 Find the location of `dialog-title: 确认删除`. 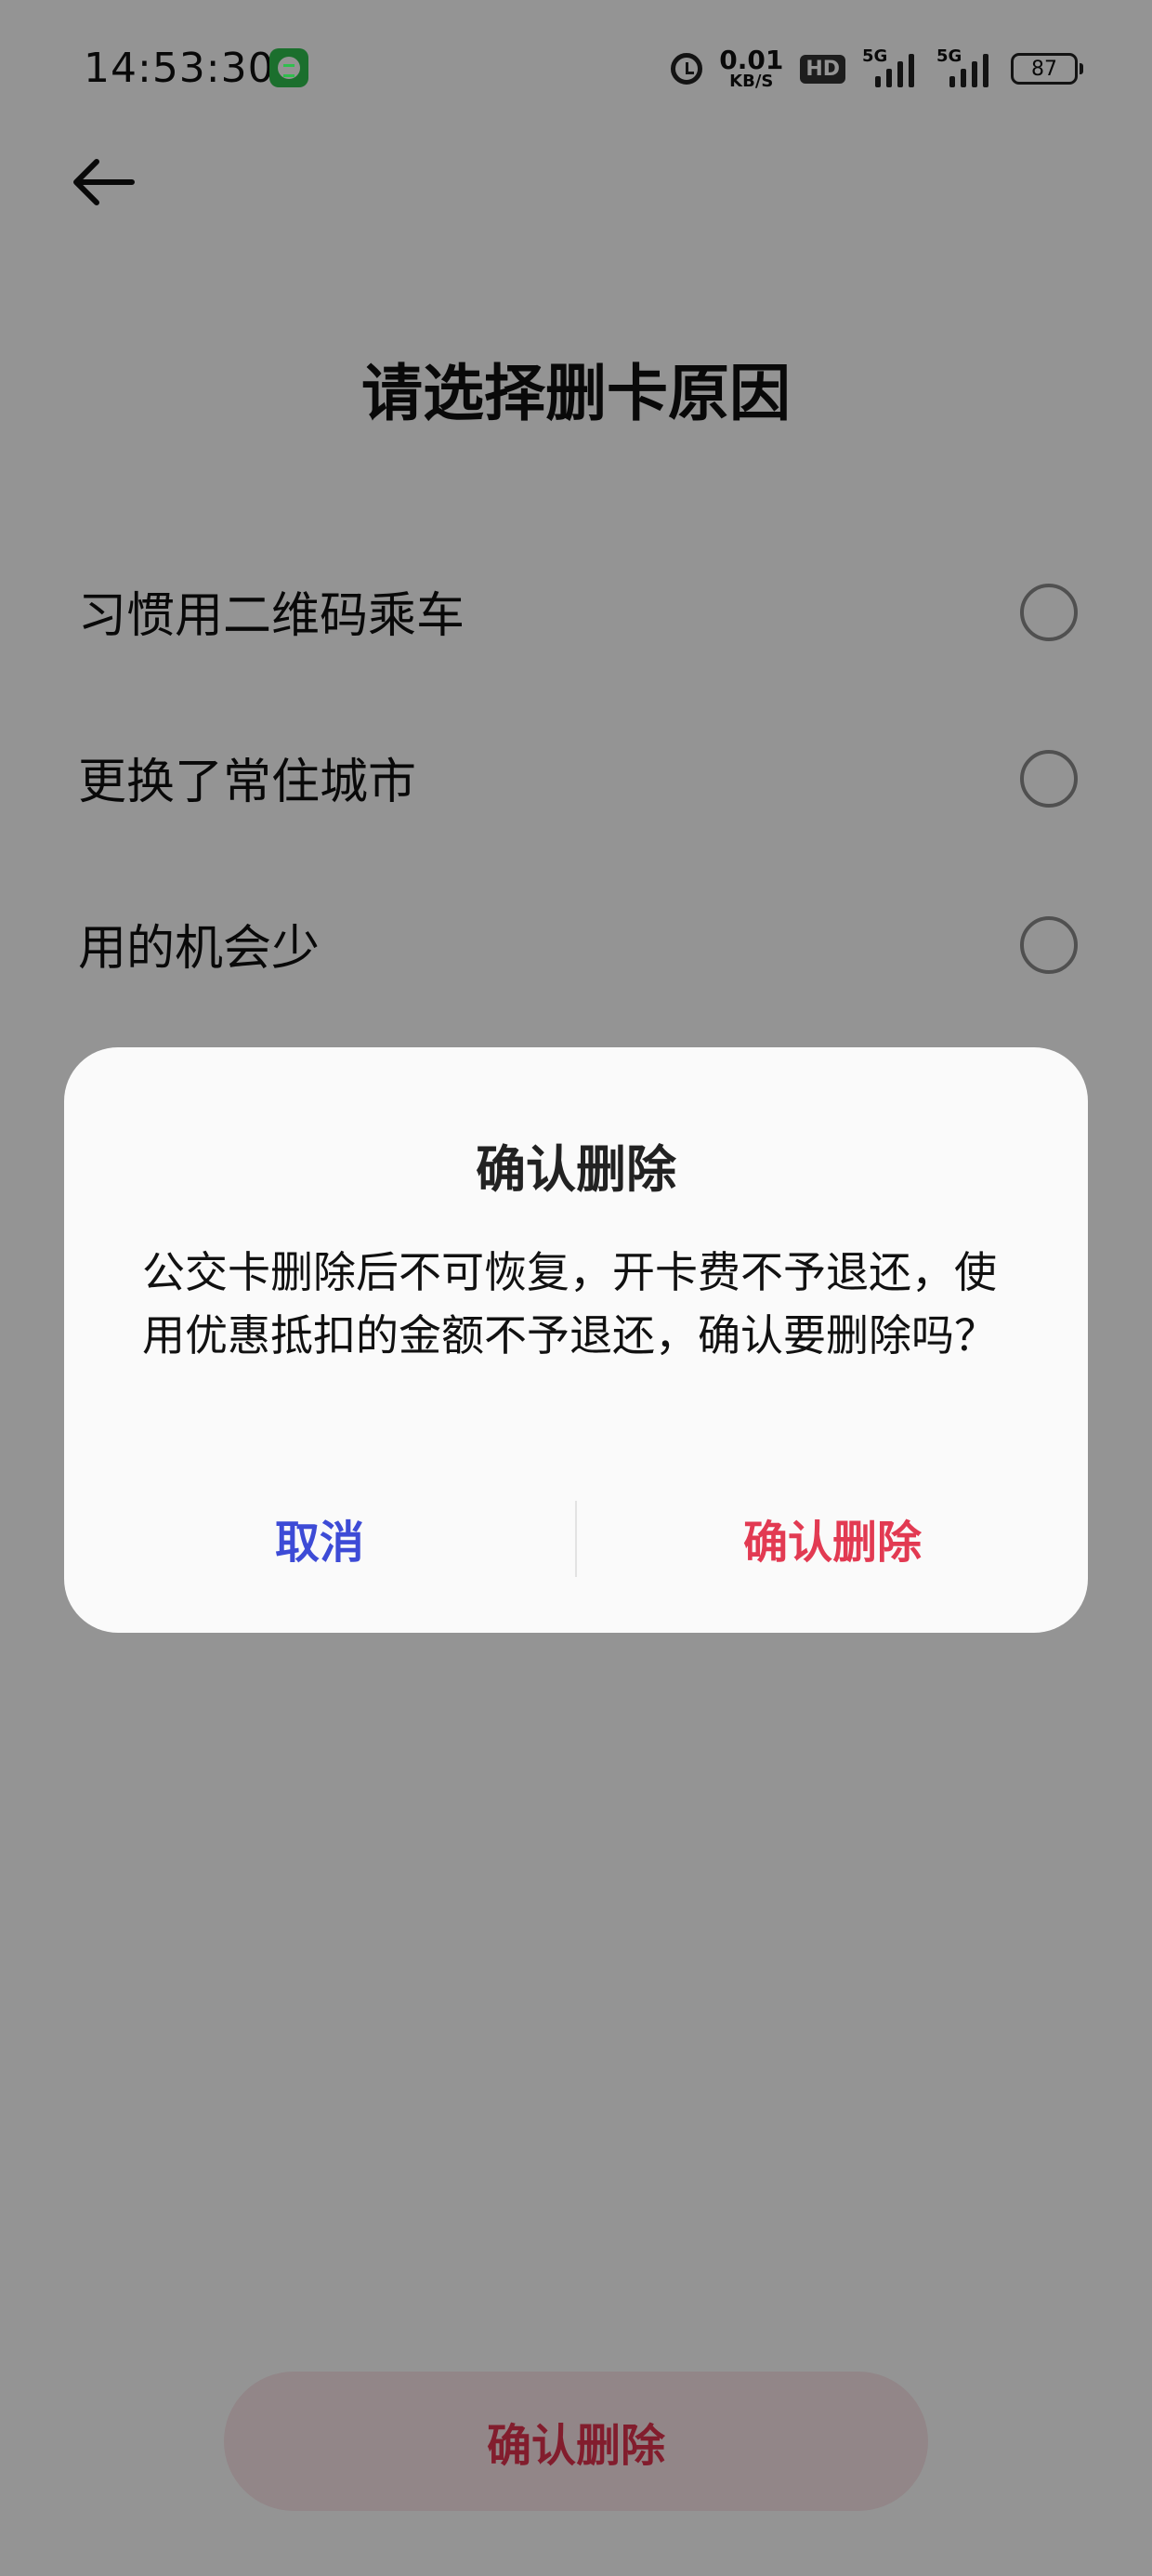

dialog-title: 确认删除 is located at coordinates (576, 1169).